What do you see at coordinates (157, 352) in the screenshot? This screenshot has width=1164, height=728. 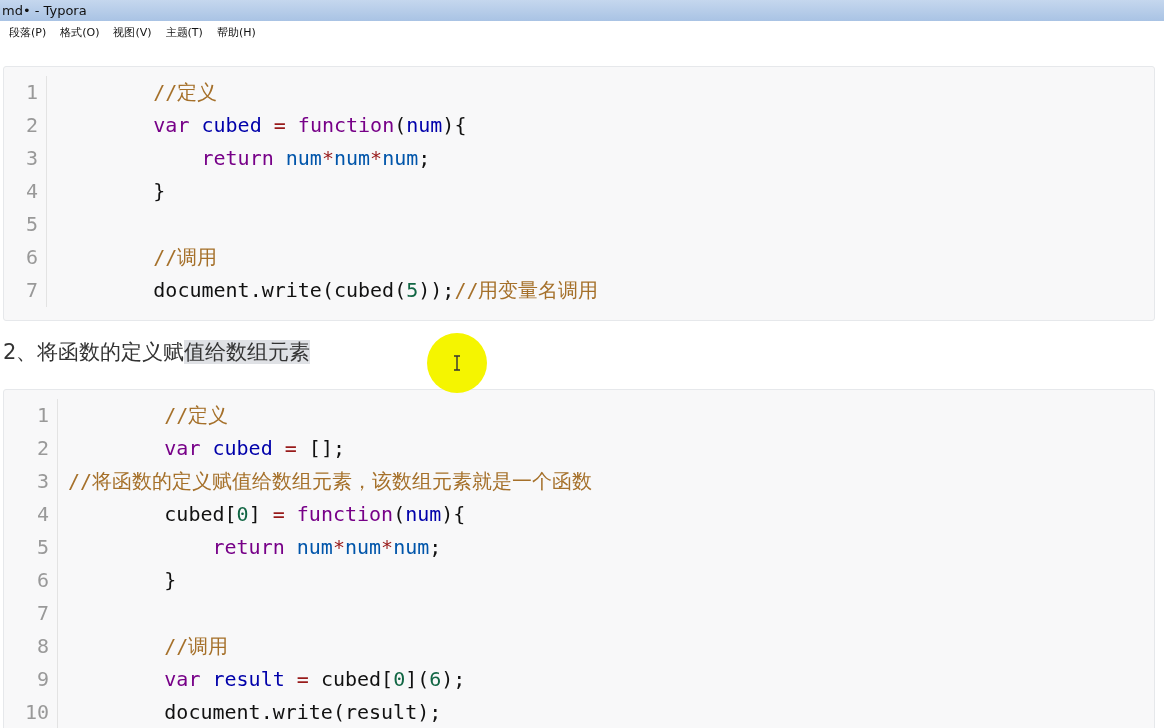 I see `section-heading: 2、将函数的定义赋值给数组元素` at bounding box center [157, 352].